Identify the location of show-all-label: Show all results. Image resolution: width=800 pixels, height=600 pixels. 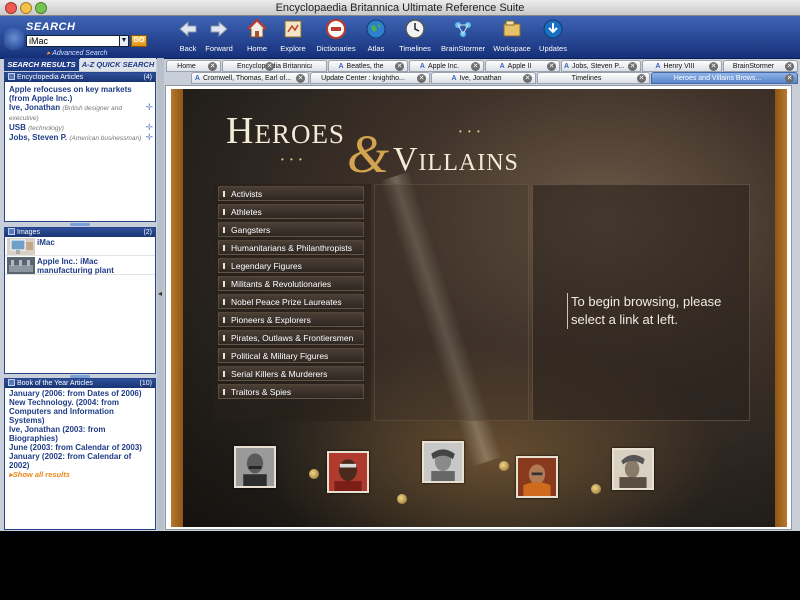
(41, 474).